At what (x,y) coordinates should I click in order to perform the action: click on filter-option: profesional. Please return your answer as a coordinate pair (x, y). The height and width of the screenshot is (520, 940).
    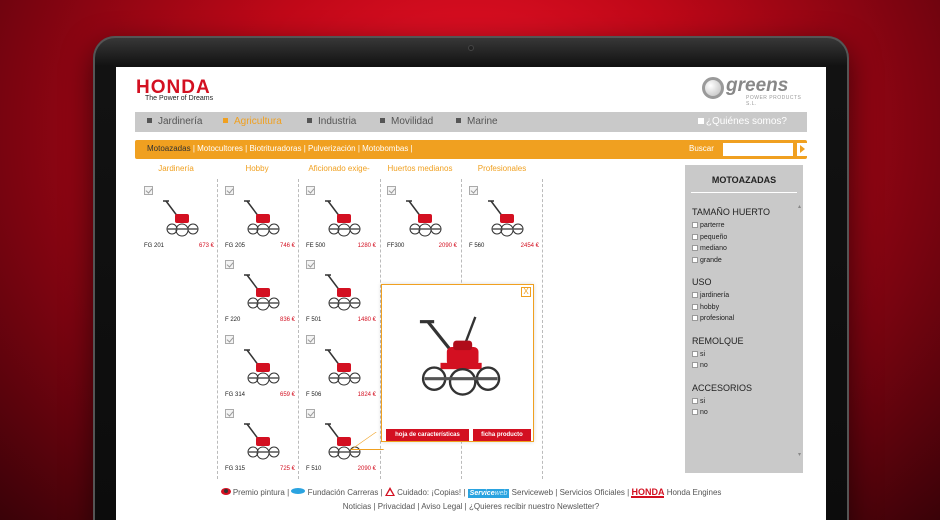
    Looking at the image, I should click on (713, 318).